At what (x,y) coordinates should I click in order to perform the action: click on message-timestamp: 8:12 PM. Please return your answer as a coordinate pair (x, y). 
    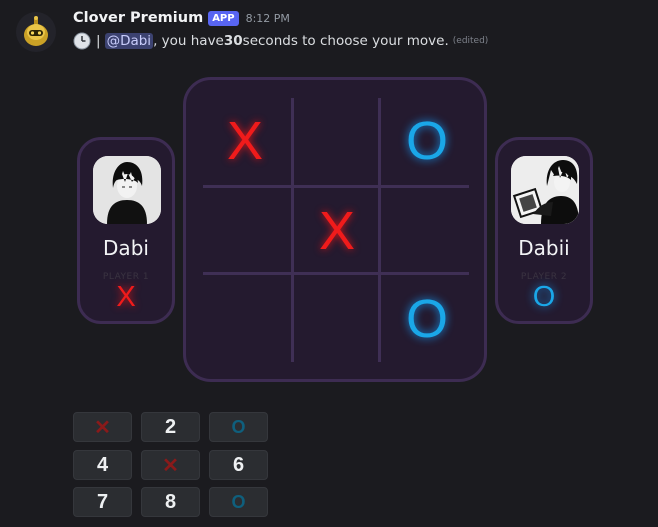
    Looking at the image, I should click on (267, 18).